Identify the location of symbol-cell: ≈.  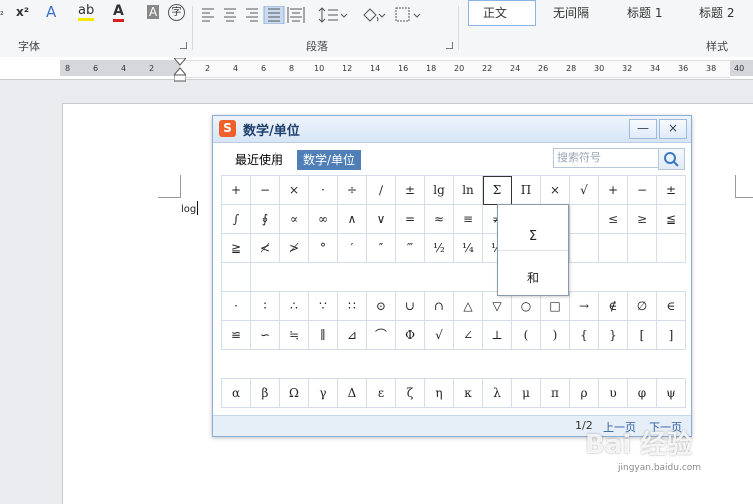
(439, 219).